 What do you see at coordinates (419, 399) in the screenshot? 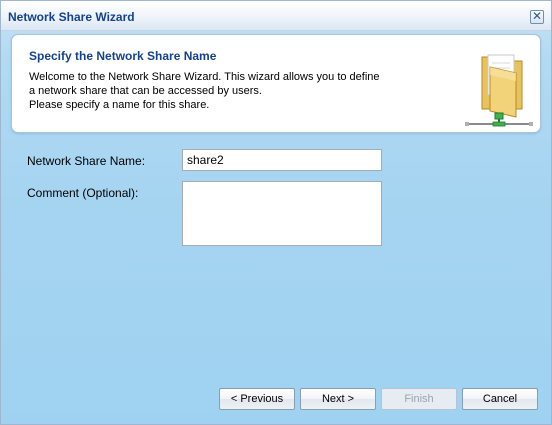
I see `finish-button: Finish` at bounding box center [419, 399].